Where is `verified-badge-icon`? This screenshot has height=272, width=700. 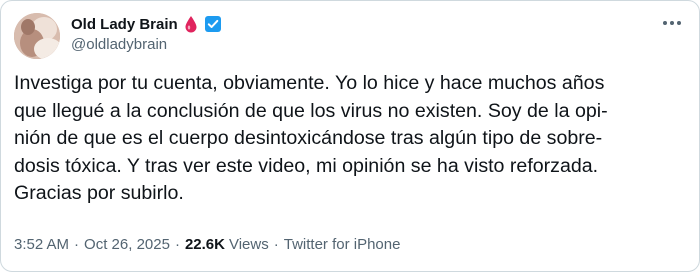
verified-badge-icon is located at coordinates (213, 24).